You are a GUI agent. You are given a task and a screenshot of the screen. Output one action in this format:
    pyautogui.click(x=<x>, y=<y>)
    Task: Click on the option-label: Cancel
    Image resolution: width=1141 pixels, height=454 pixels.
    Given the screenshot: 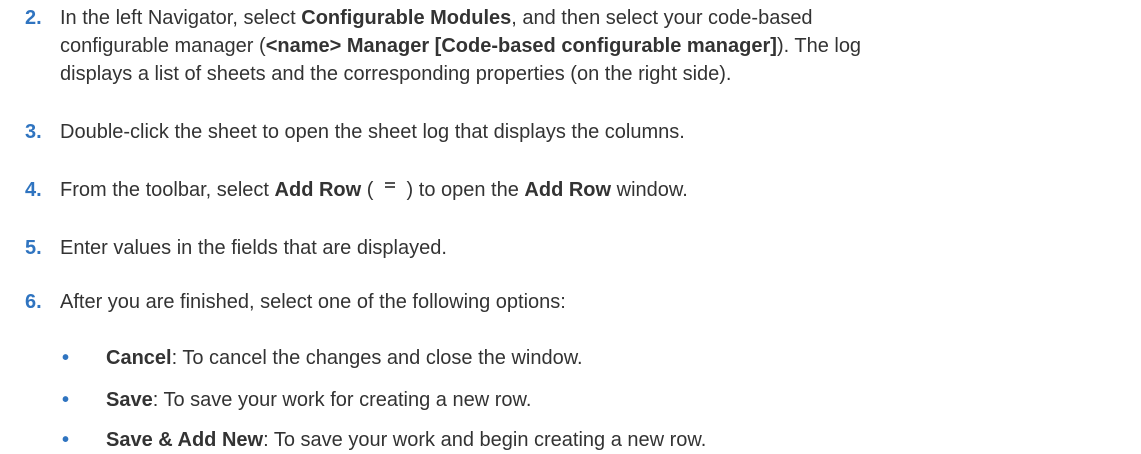 What is the action you would take?
    pyautogui.click(x=139, y=358)
    